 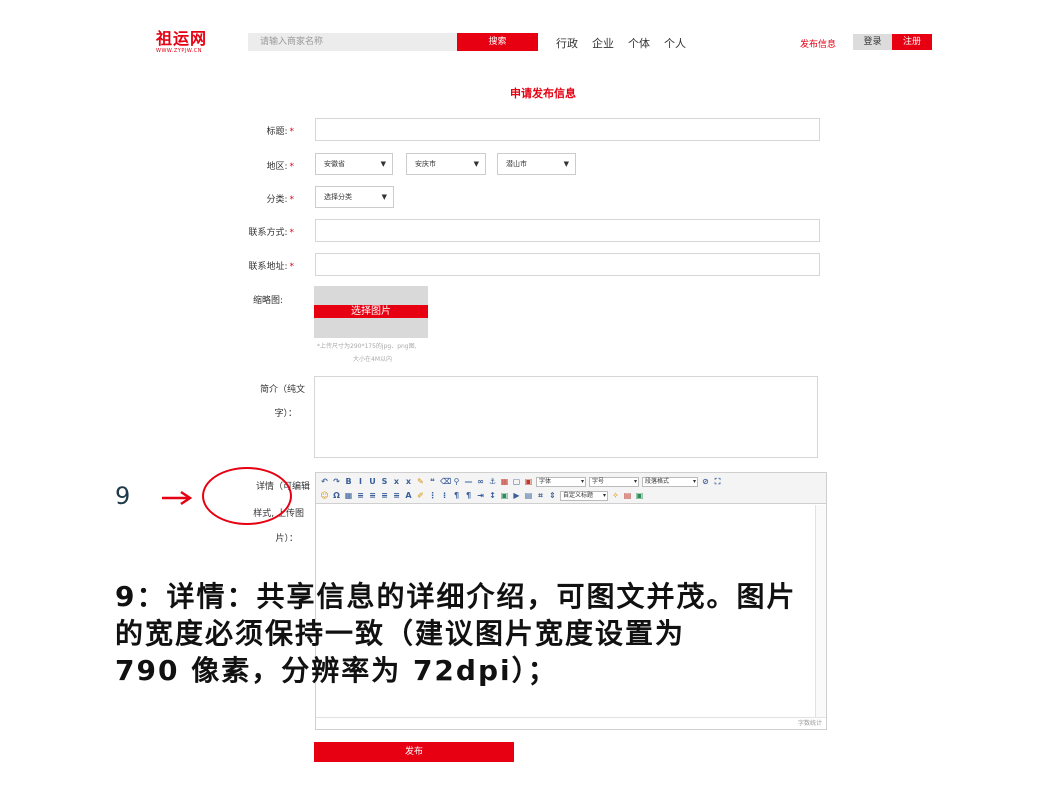 I want to click on insert-video-icon: ▶, so click(x=516, y=495).